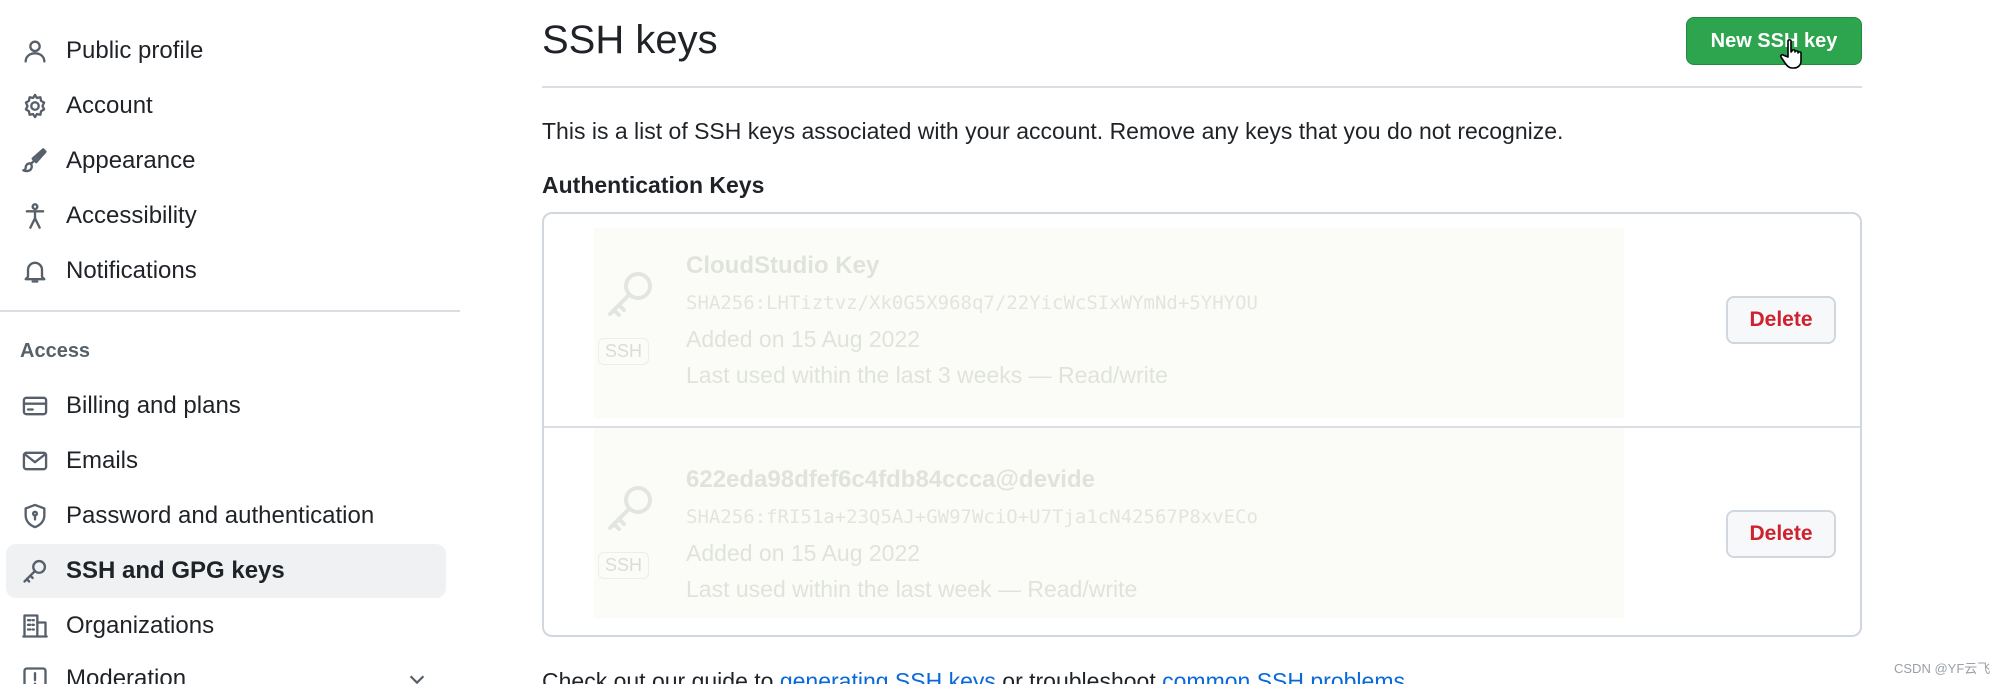  Describe the element at coordinates (226, 271) in the screenshot. I see `sidebar-item-notifications: Notifications` at that location.